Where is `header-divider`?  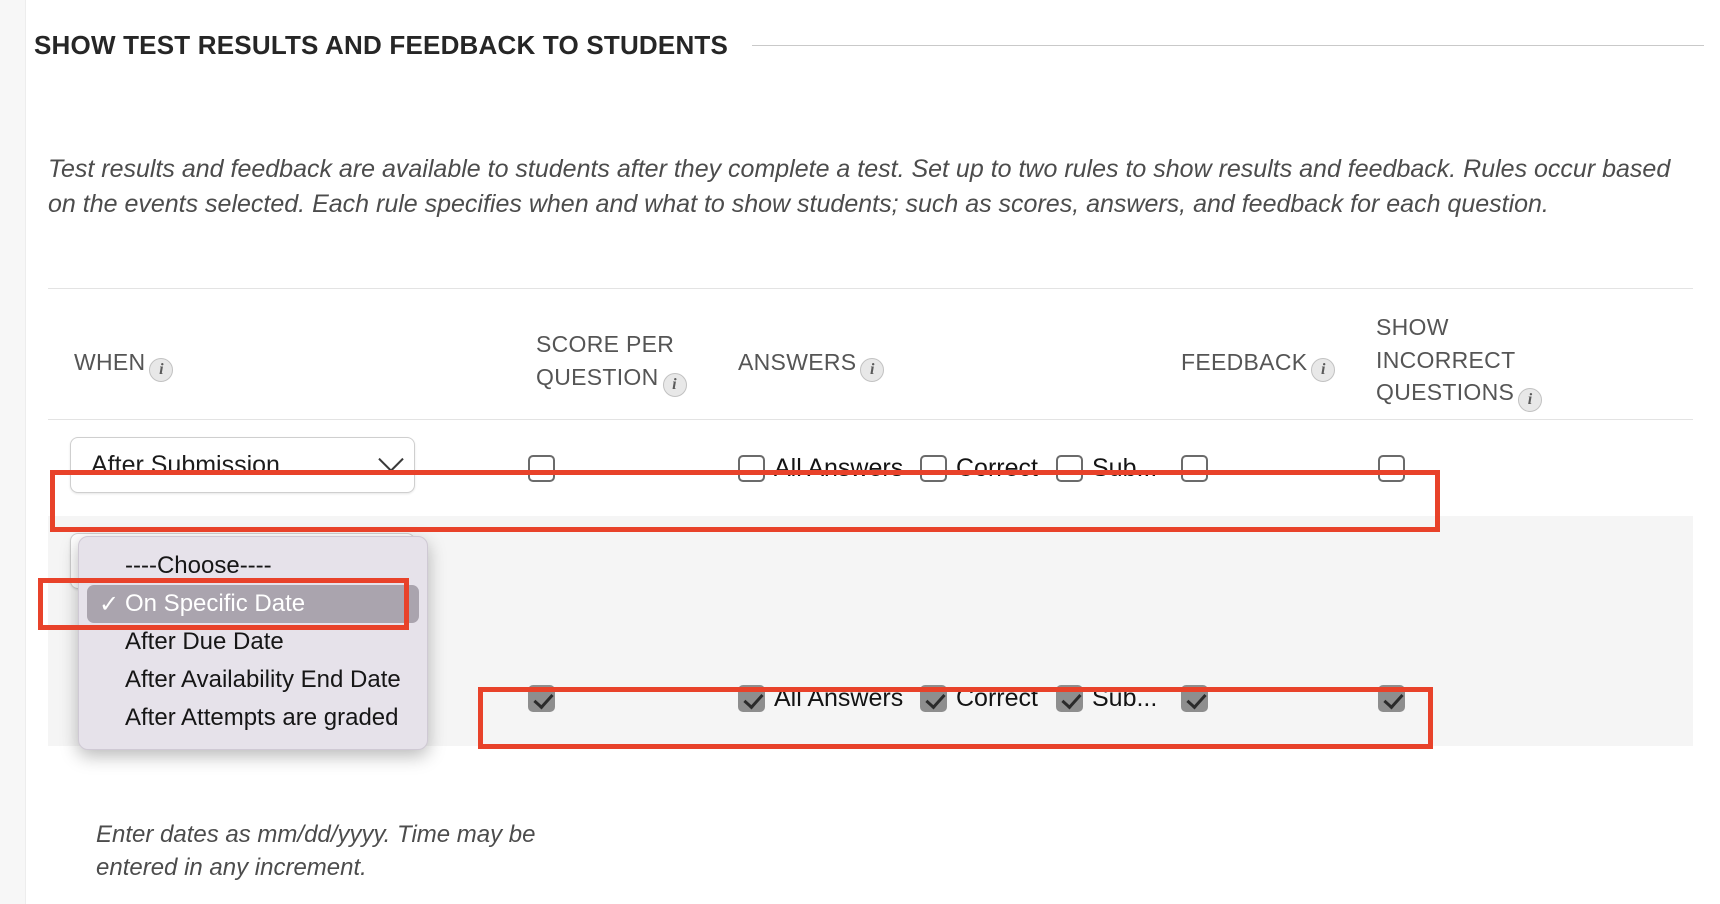 header-divider is located at coordinates (1228, 45).